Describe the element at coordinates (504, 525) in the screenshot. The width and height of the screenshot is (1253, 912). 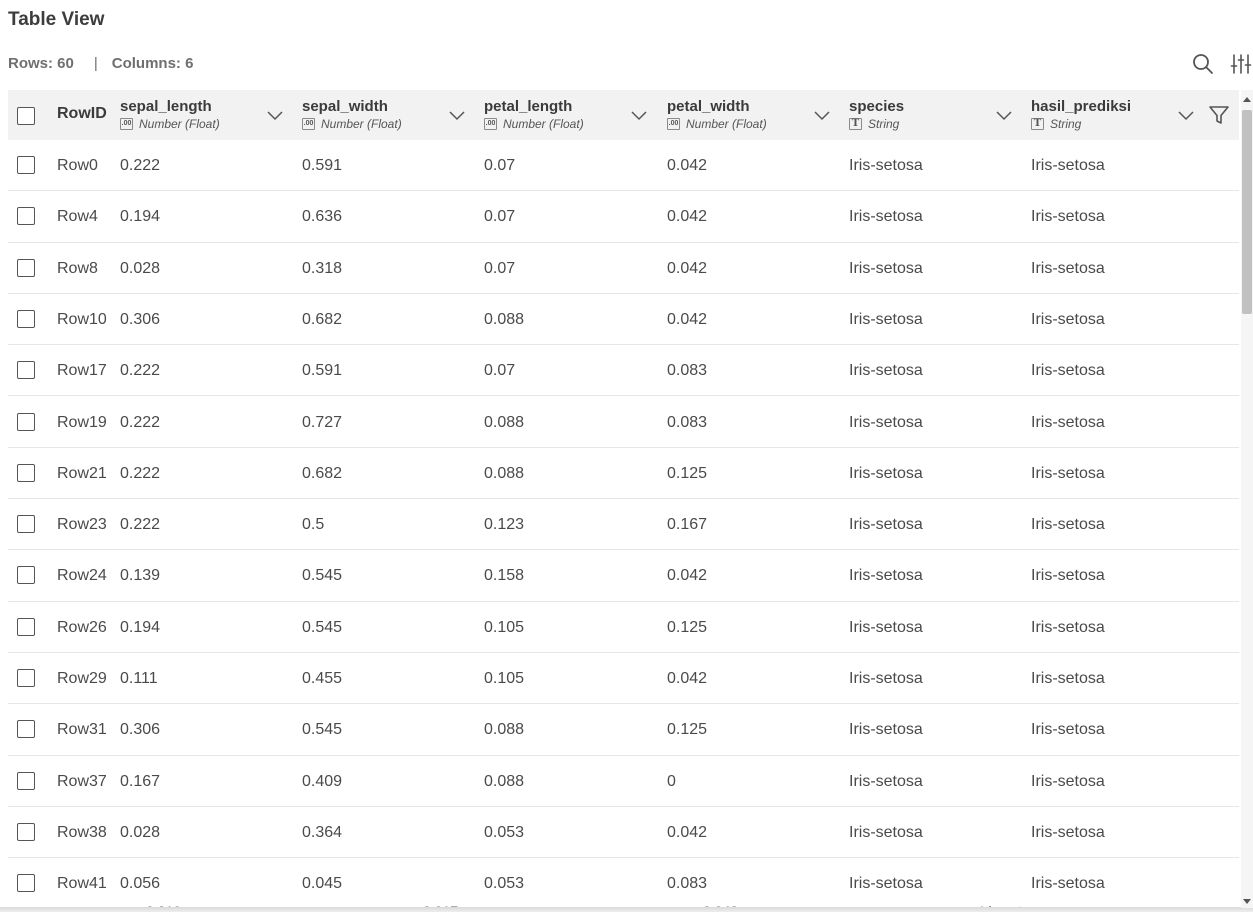
I see `cell-petal-length: 0.123` at that location.